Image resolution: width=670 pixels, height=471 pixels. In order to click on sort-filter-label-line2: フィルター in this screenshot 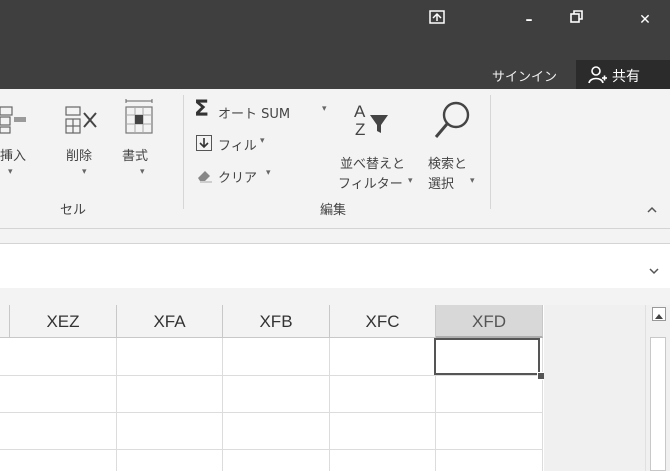, I will do `click(370, 184)`.